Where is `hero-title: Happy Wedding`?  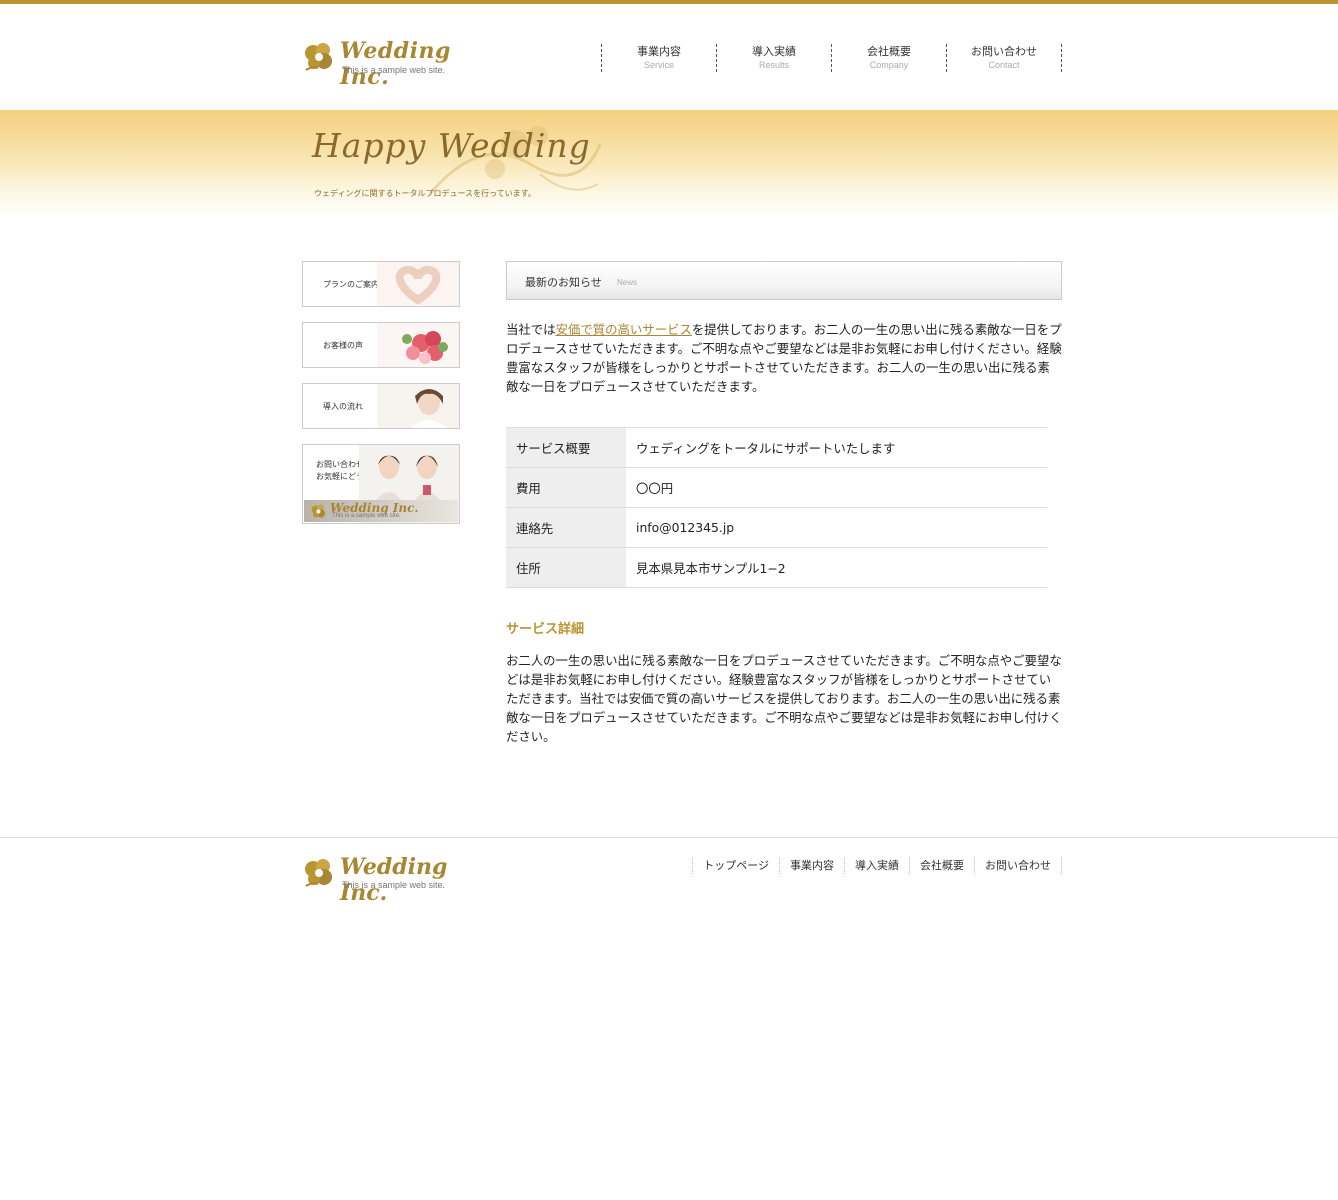 hero-title: Happy Wedding is located at coordinates (451, 145).